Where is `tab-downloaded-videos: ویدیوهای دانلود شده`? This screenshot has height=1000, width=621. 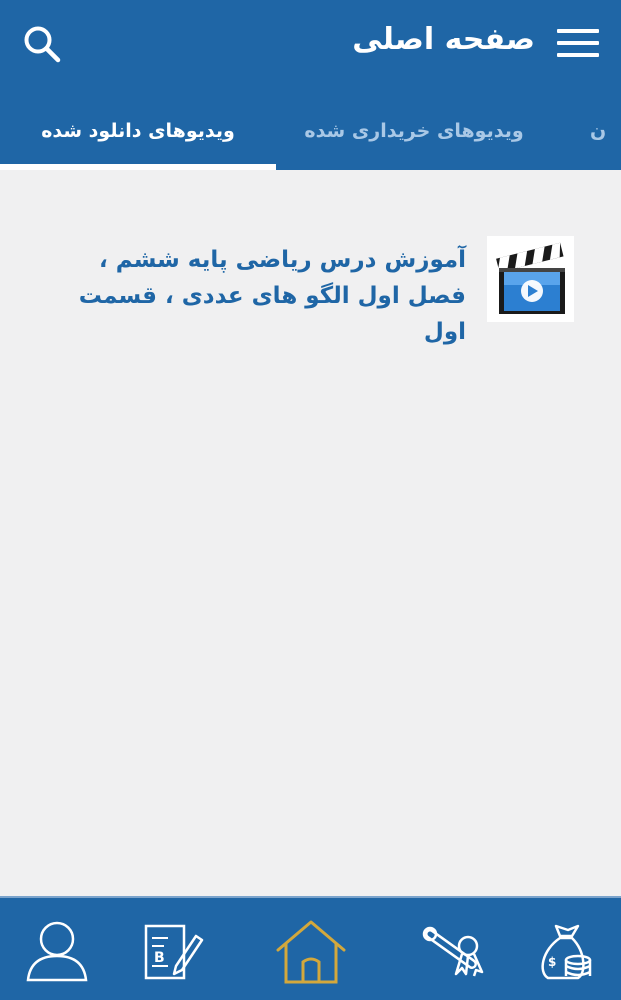
tab-downloaded-videos: ویدیوهای دانلود شده is located at coordinates (138, 135).